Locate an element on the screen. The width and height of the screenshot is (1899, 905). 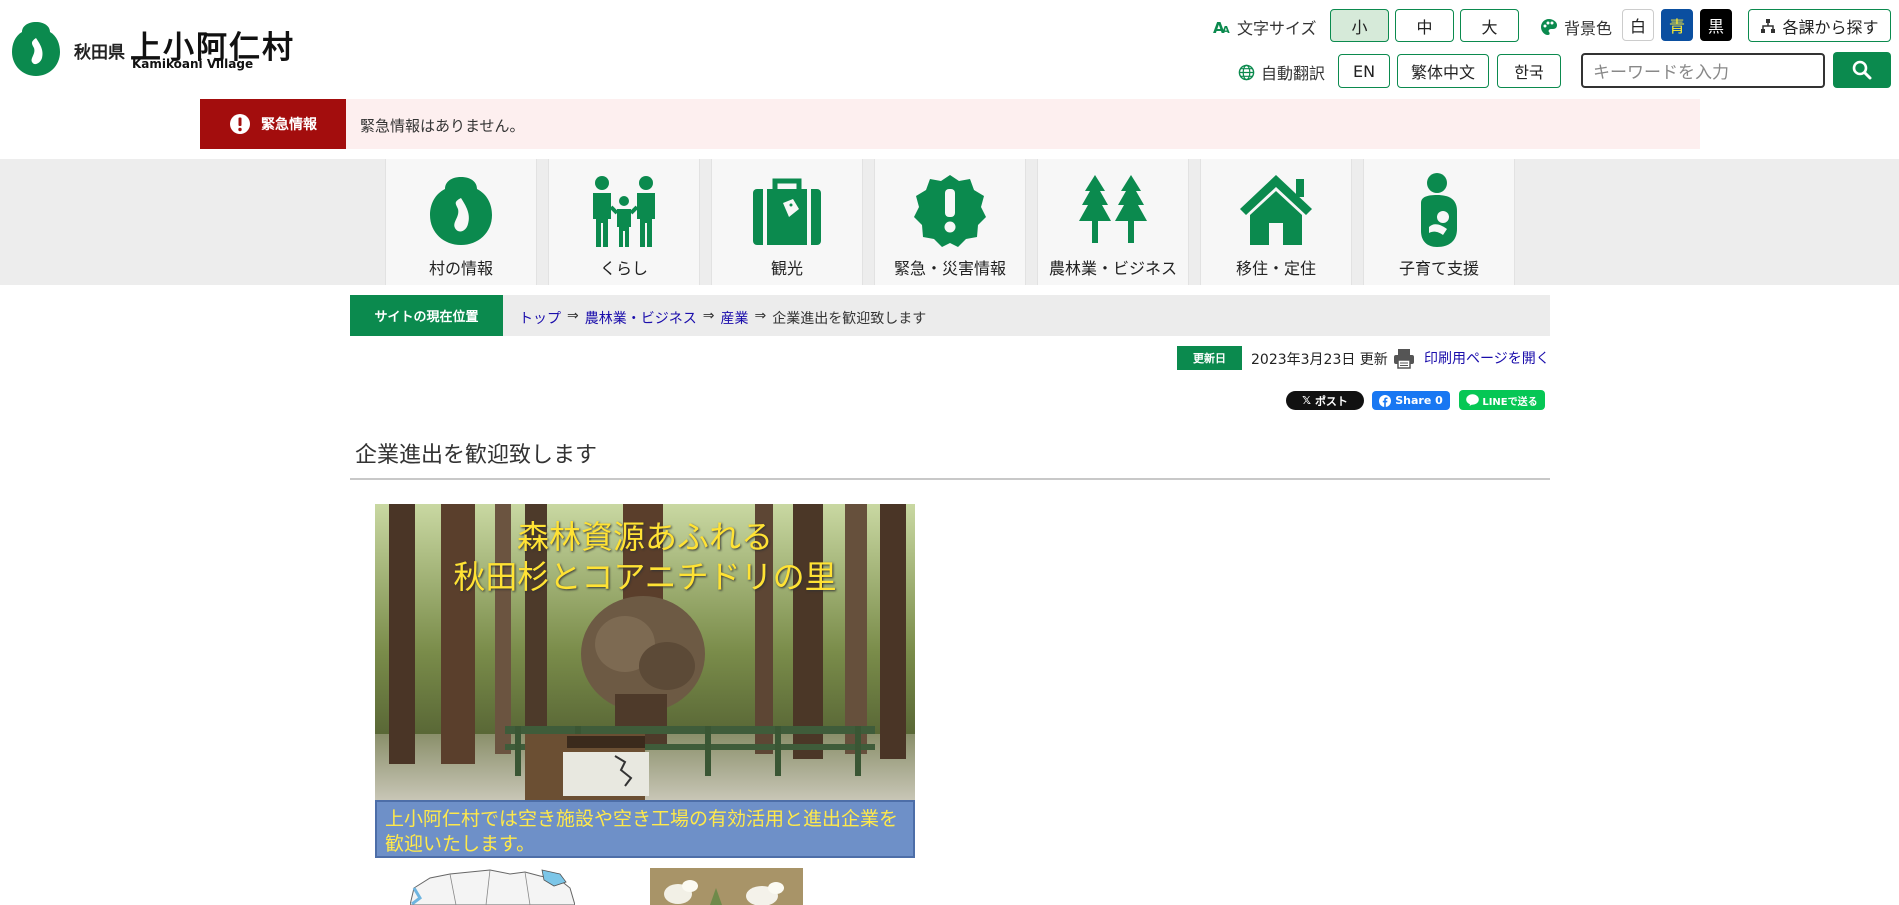
page-title: 企業進出を歓迎致します is located at coordinates (476, 455).